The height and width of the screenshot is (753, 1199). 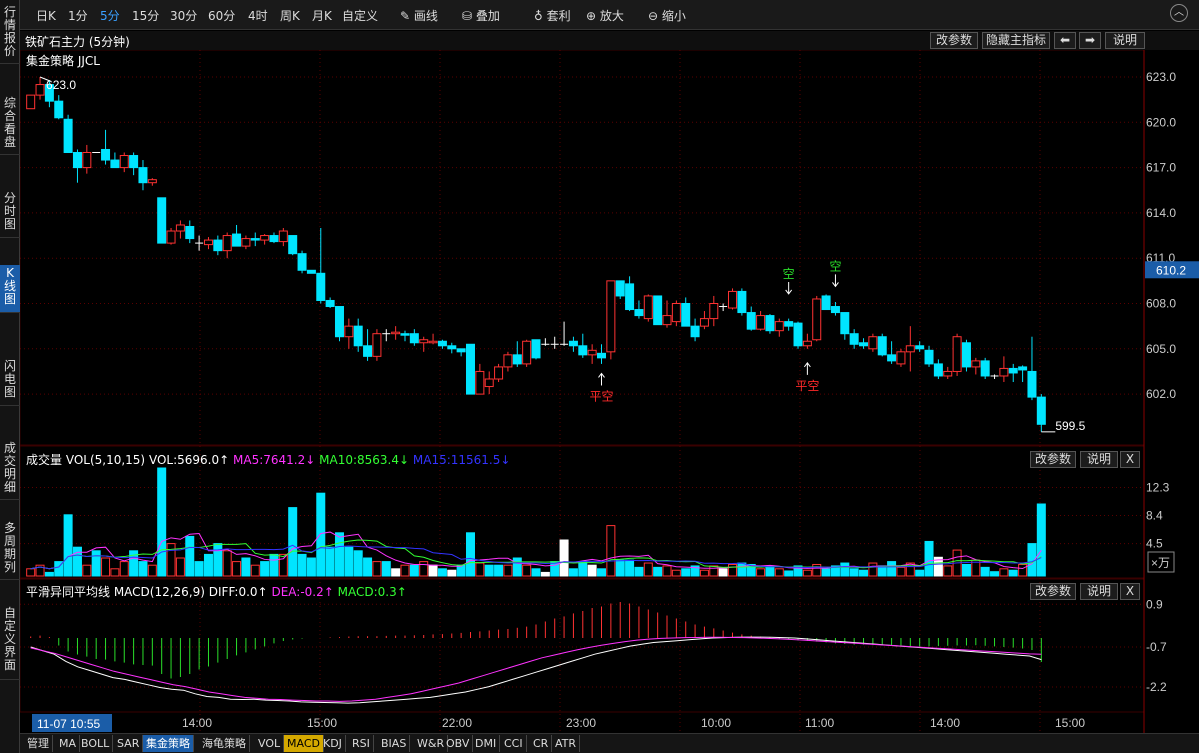 I want to click on period-tab-4: 30分, so click(x=183, y=15).